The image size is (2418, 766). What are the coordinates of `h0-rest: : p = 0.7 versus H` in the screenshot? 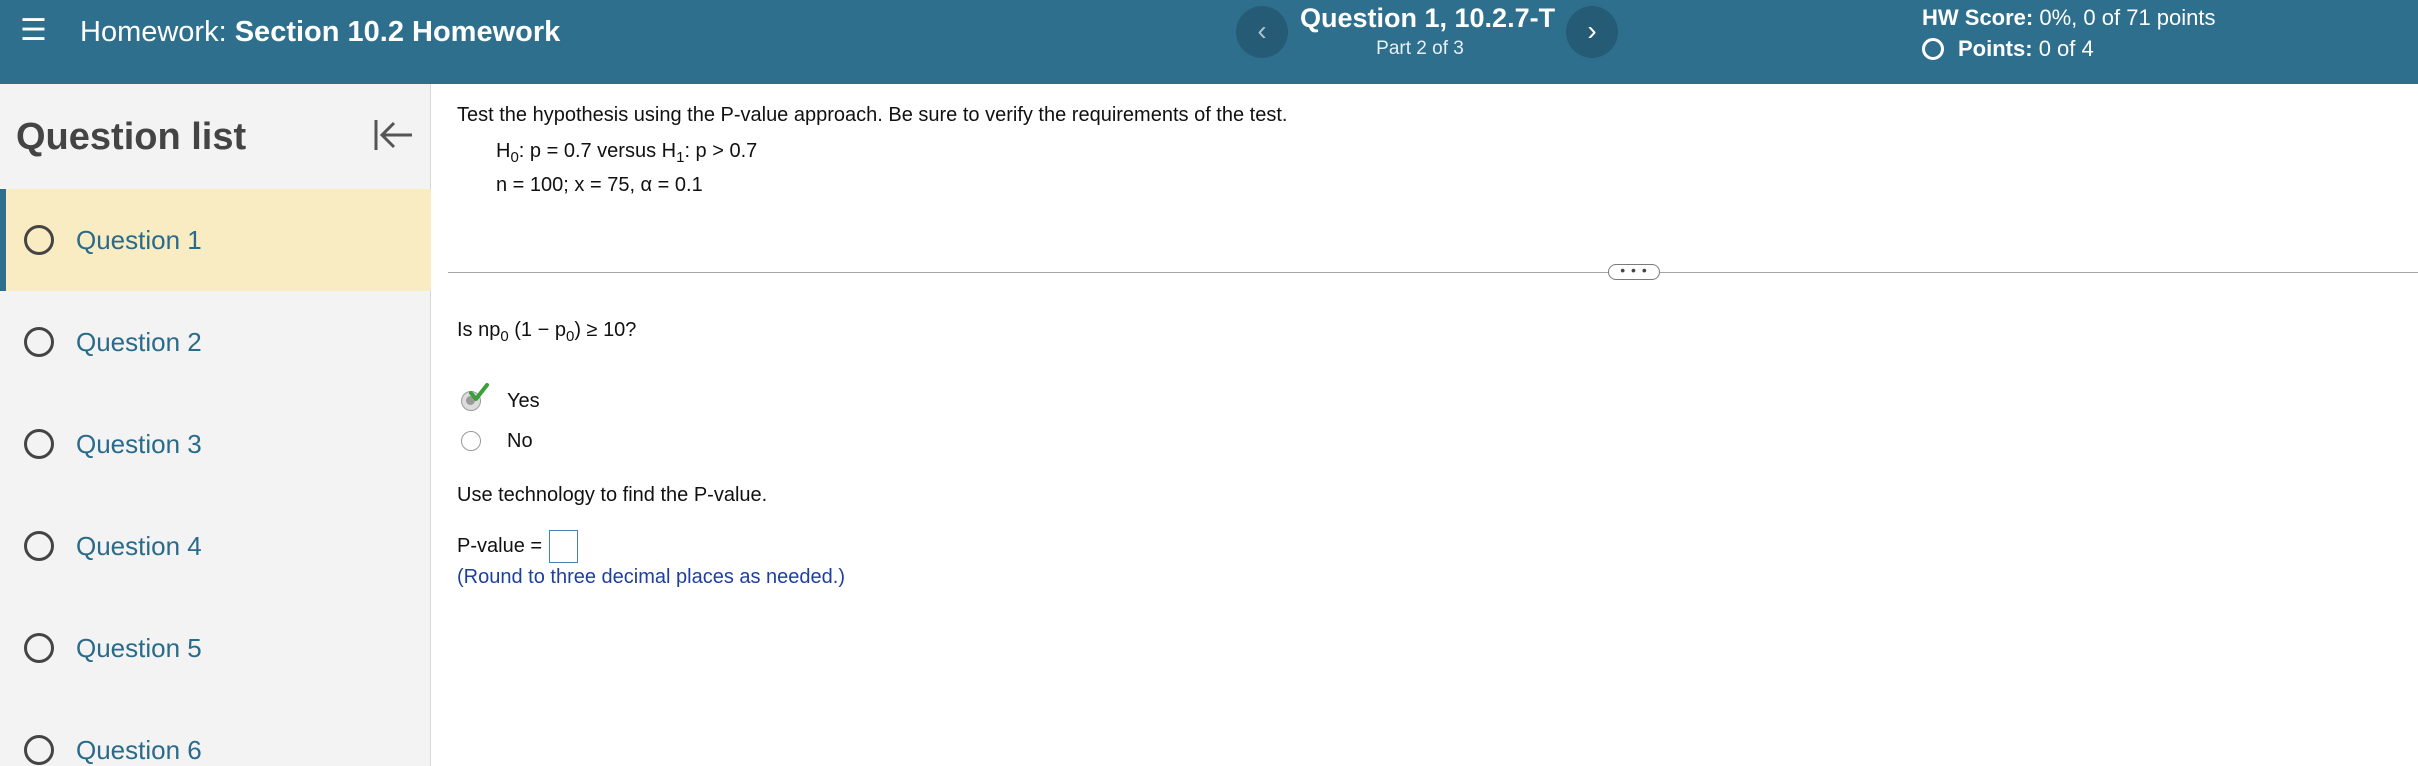 It's located at (597, 151).